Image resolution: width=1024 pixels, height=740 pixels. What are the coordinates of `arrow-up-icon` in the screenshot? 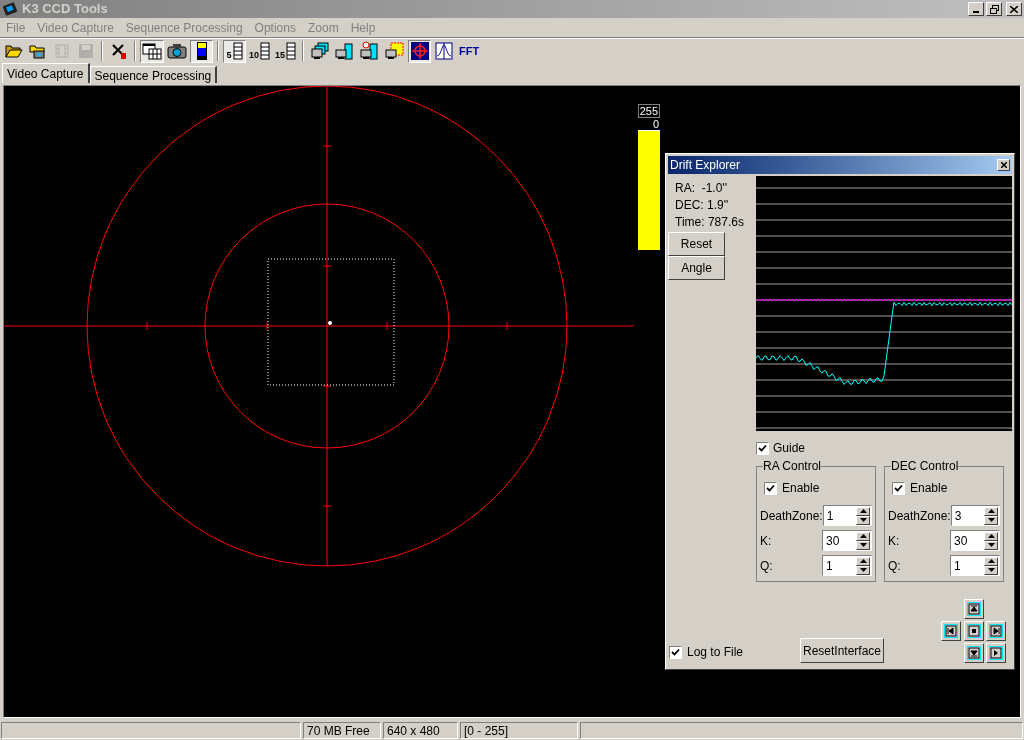 It's located at (973, 609).